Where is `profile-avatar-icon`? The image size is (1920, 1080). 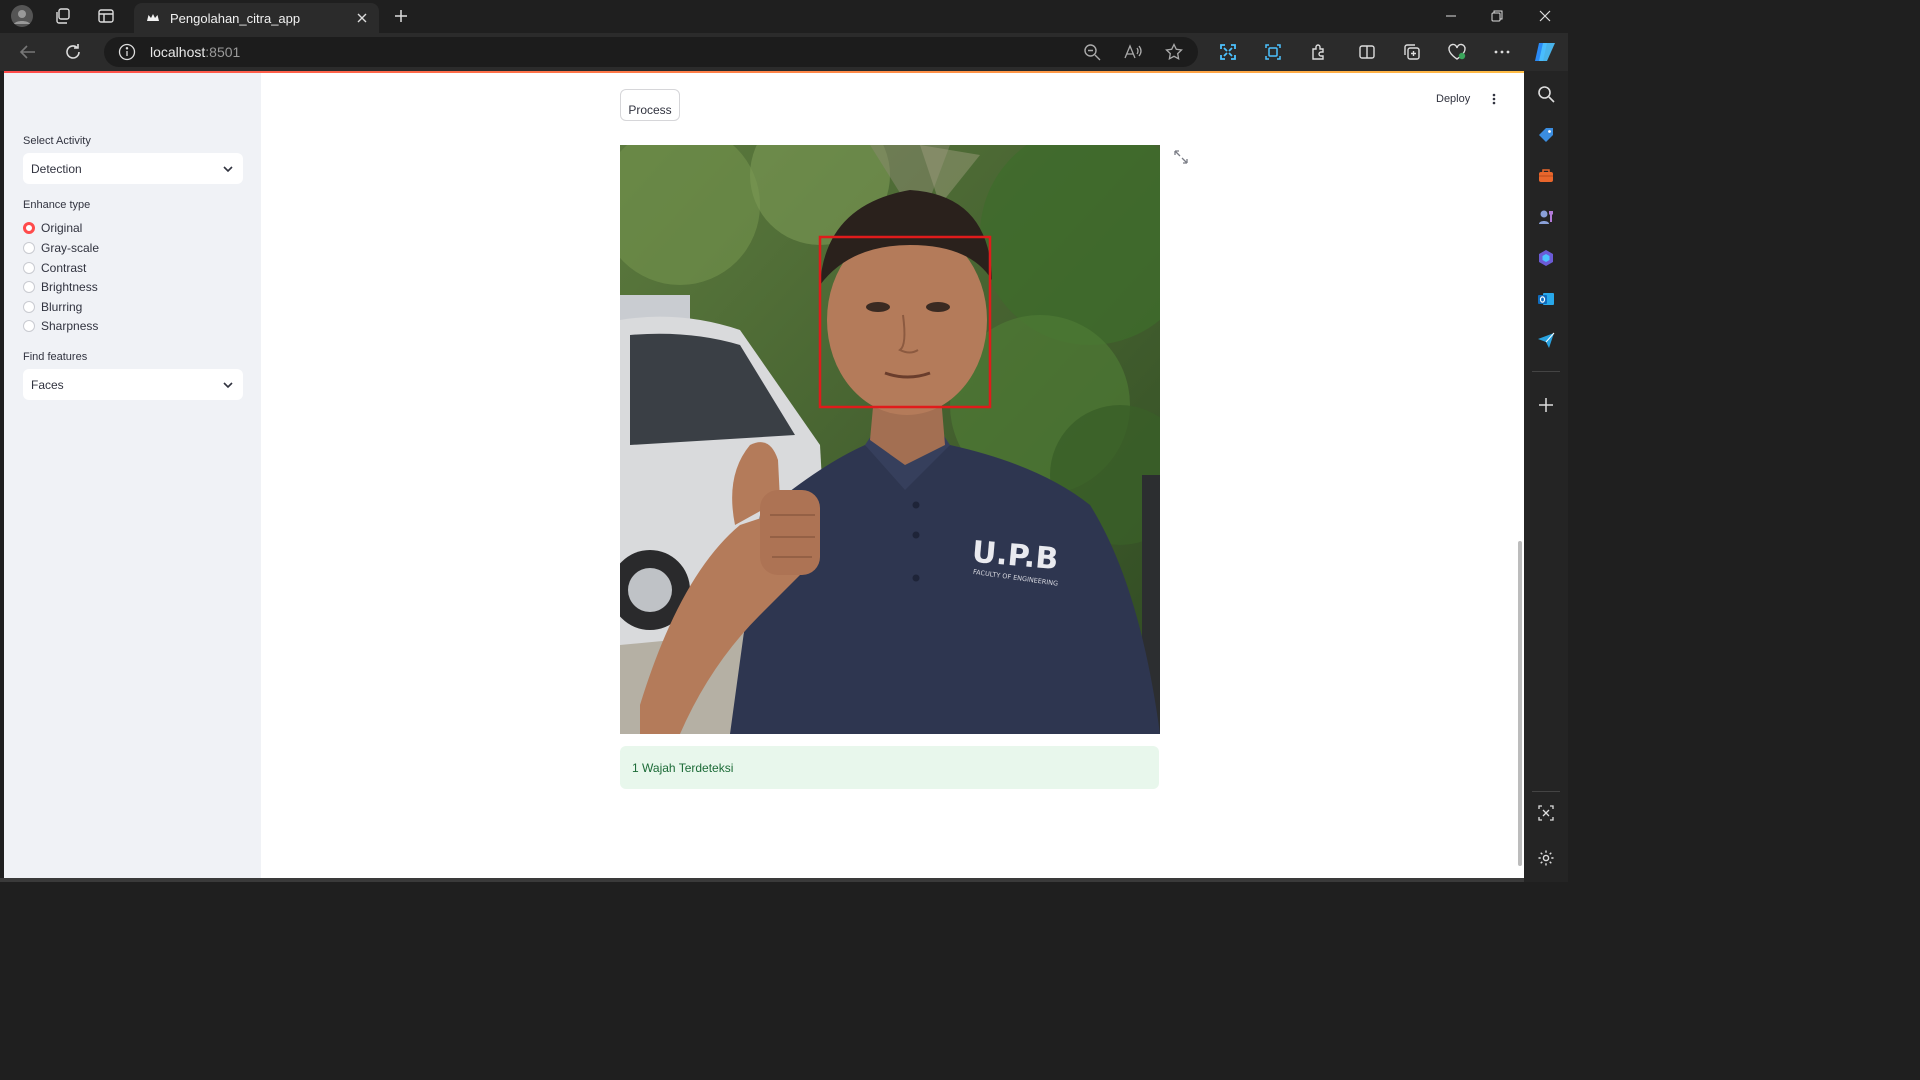 profile-avatar-icon is located at coordinates (22, 16).